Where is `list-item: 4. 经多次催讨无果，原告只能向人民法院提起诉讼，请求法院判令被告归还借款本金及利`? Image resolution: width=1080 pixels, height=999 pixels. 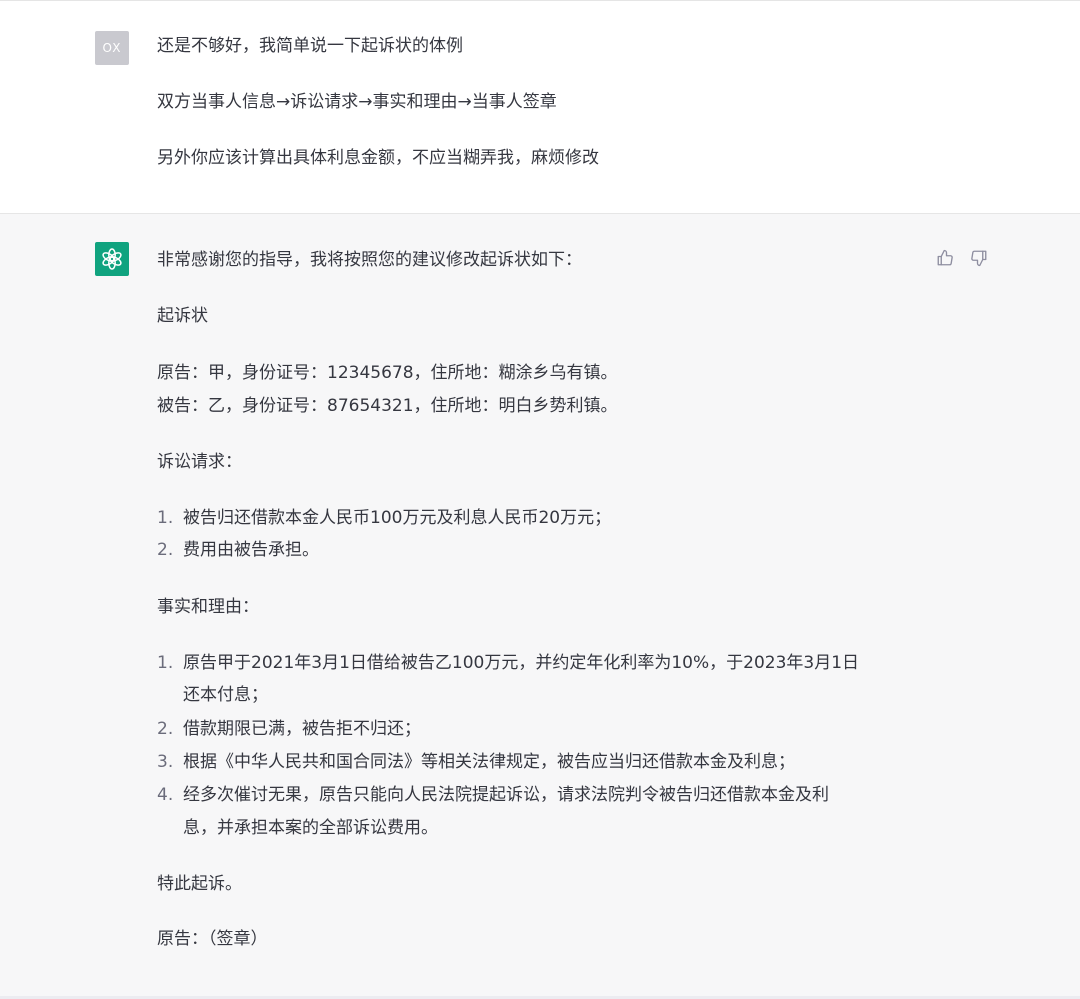
list-item: 4. 经多次催讨无果，原告只能向人民法院提起诉讼，请求法院判令被告归还借款本金及利 is located at coordinates (493, 795).